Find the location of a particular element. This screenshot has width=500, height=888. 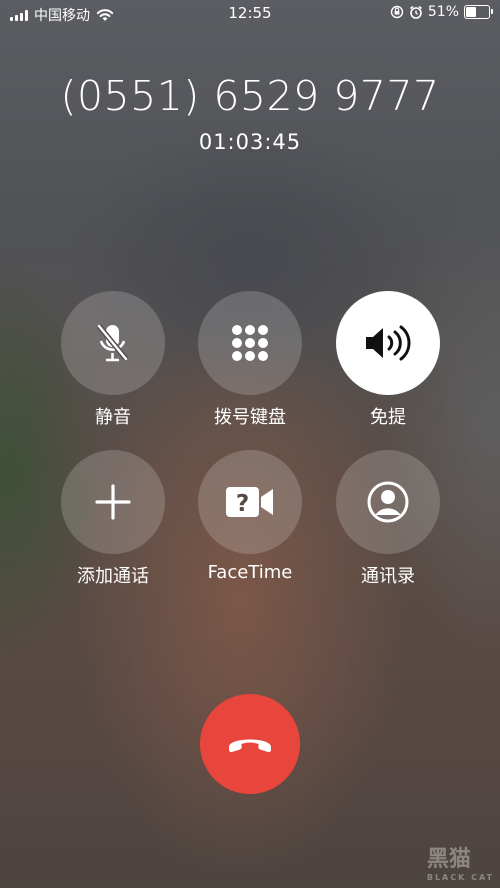

hang-up-icon is located at coordinates (250, 746).